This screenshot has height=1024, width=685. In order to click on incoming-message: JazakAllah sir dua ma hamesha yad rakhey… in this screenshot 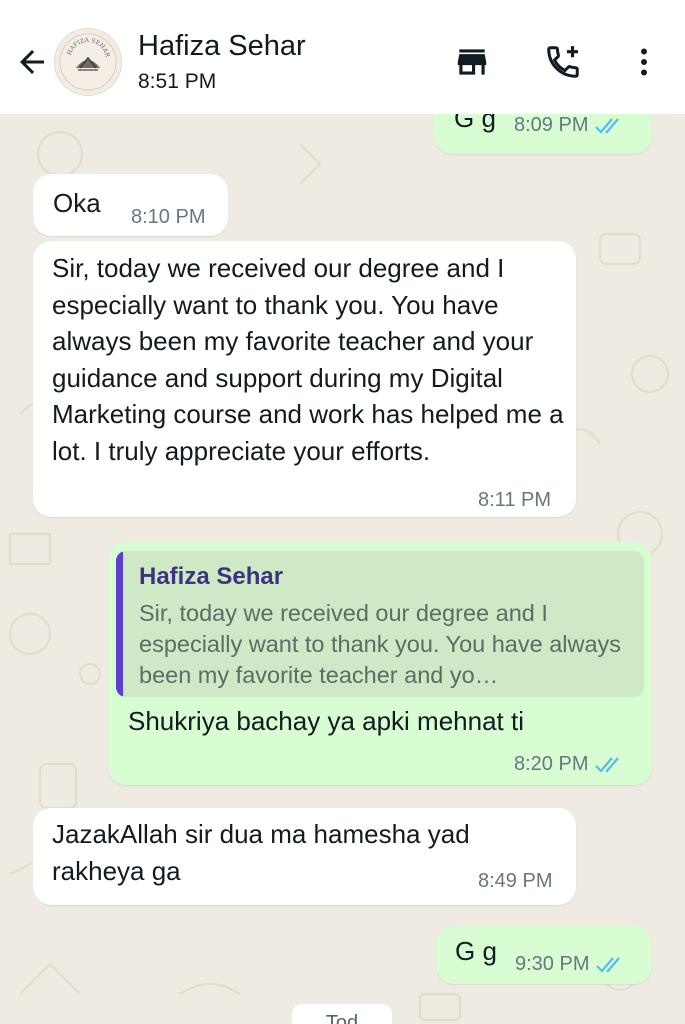, I will do `click(304, 856)`.